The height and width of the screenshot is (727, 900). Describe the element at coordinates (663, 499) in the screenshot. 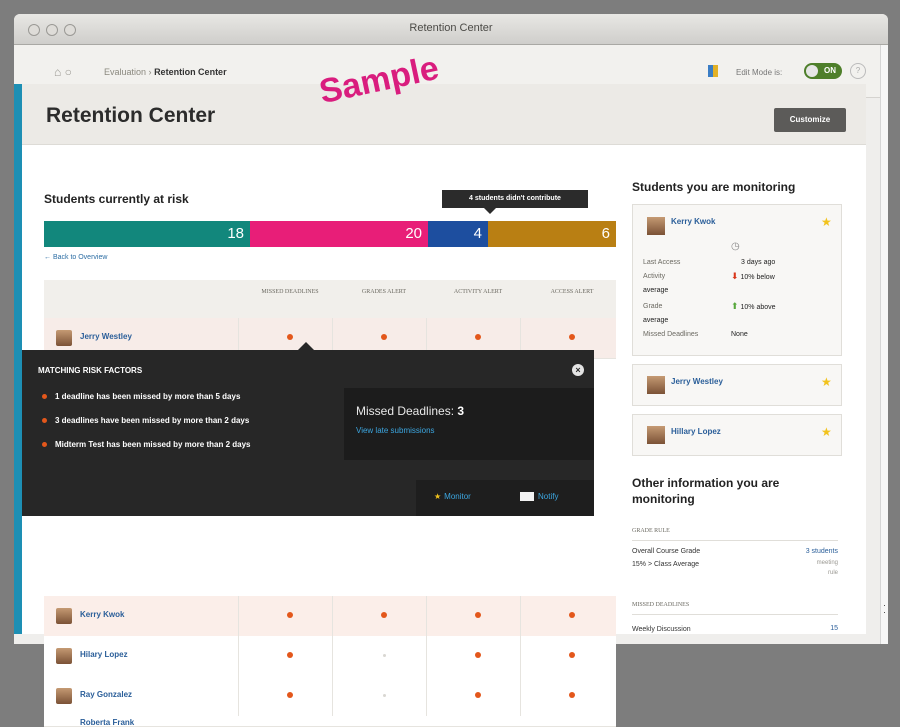

I see `other-info-title-line2: monitoring` at that location.